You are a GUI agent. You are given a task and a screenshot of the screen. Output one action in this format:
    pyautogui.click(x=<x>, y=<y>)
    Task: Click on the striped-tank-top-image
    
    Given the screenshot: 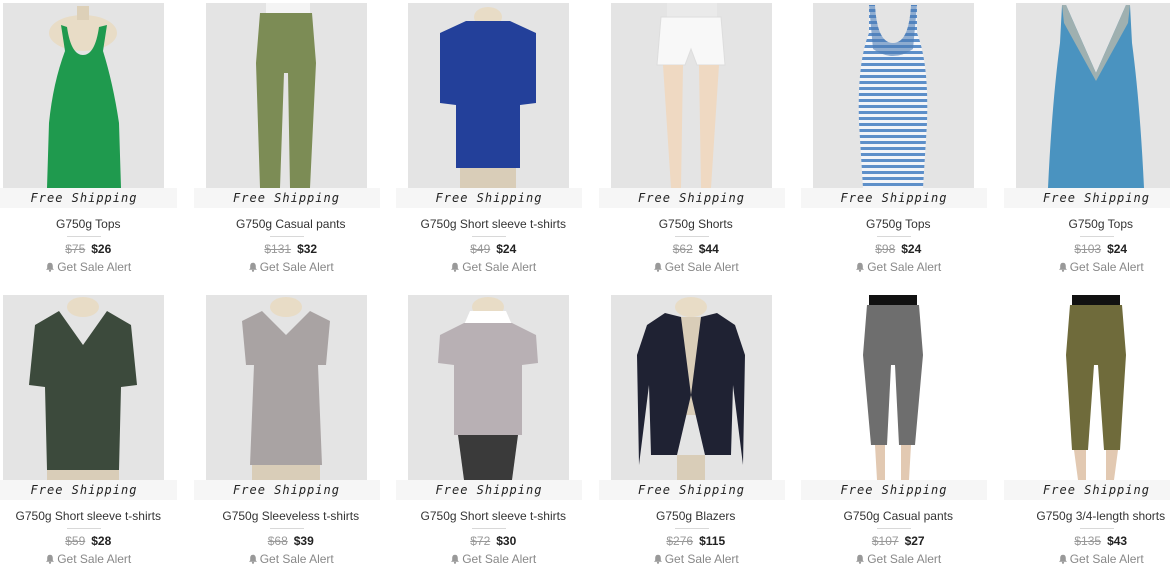 What is the action you would take?
    pyautogui.click(x=893, y=95)
    